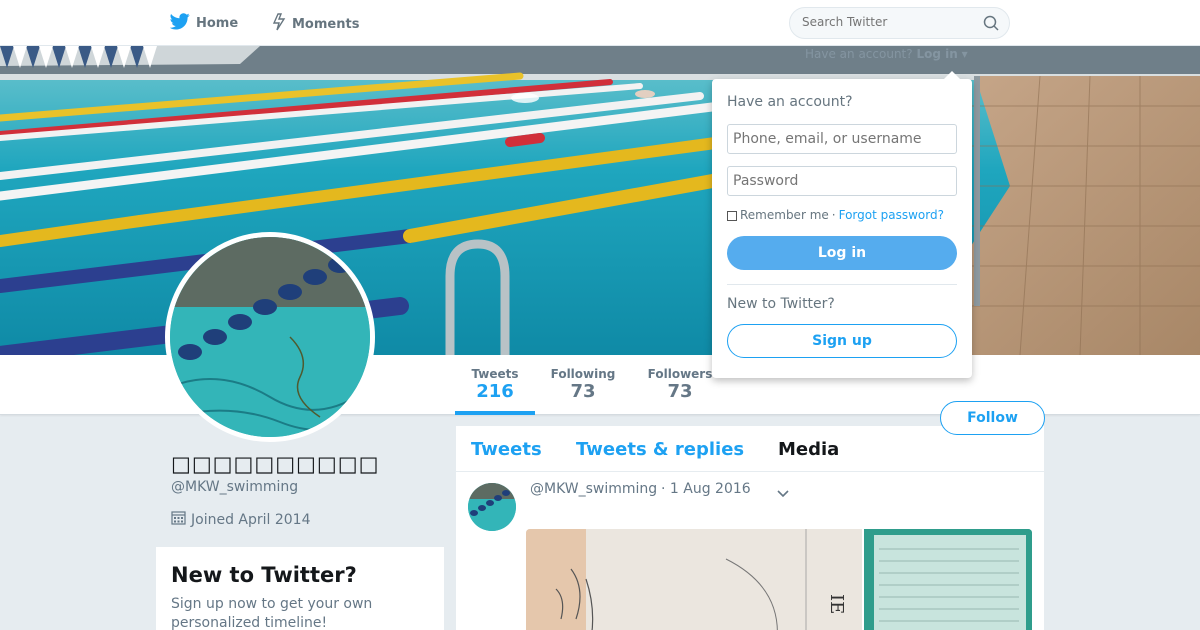  Describe the element at coordinates (680, 374) in the screenshot. I see `stat-followers-label: Followers` at that location.